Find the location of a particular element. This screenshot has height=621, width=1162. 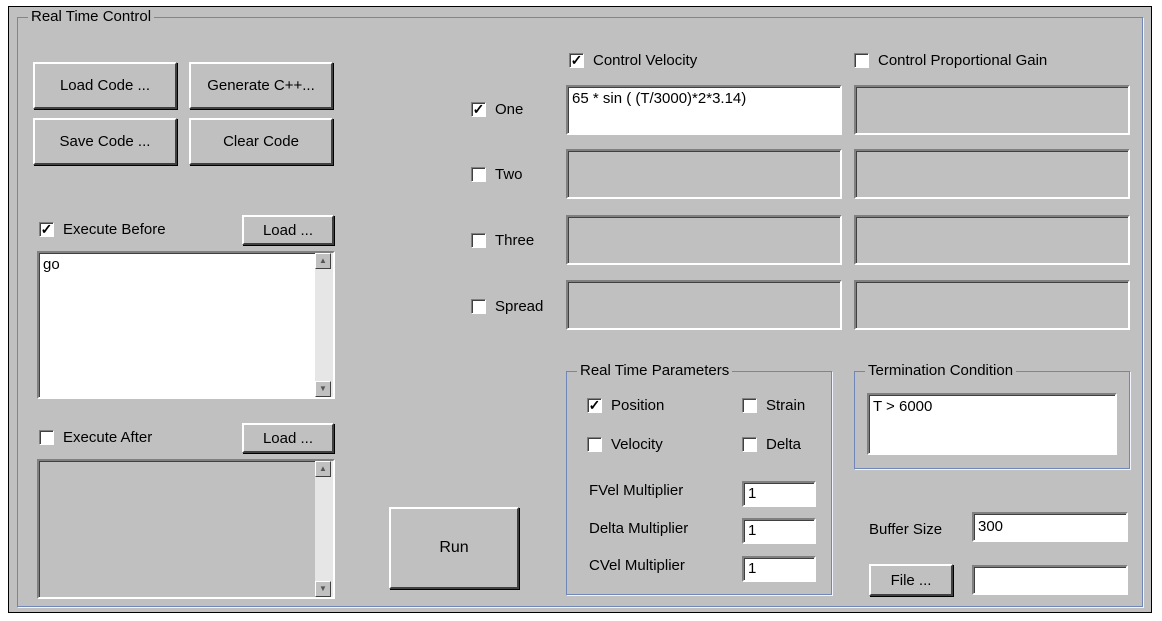

execute-before-label: Execute Before is located at coordinates (114, 229).